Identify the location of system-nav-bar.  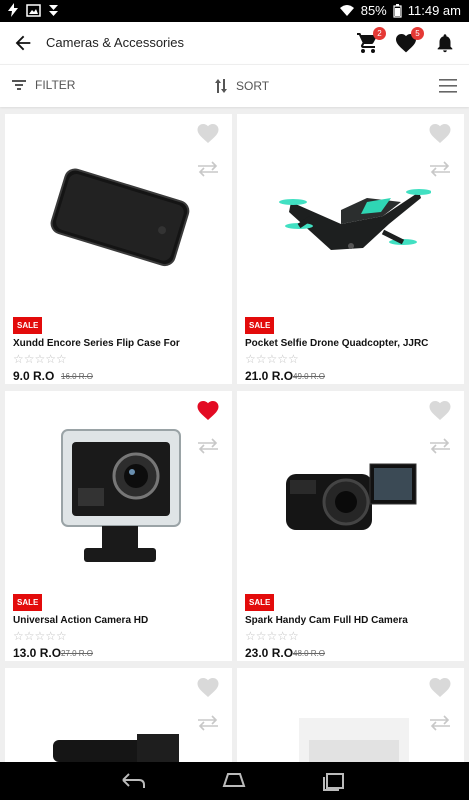
(234, 781).